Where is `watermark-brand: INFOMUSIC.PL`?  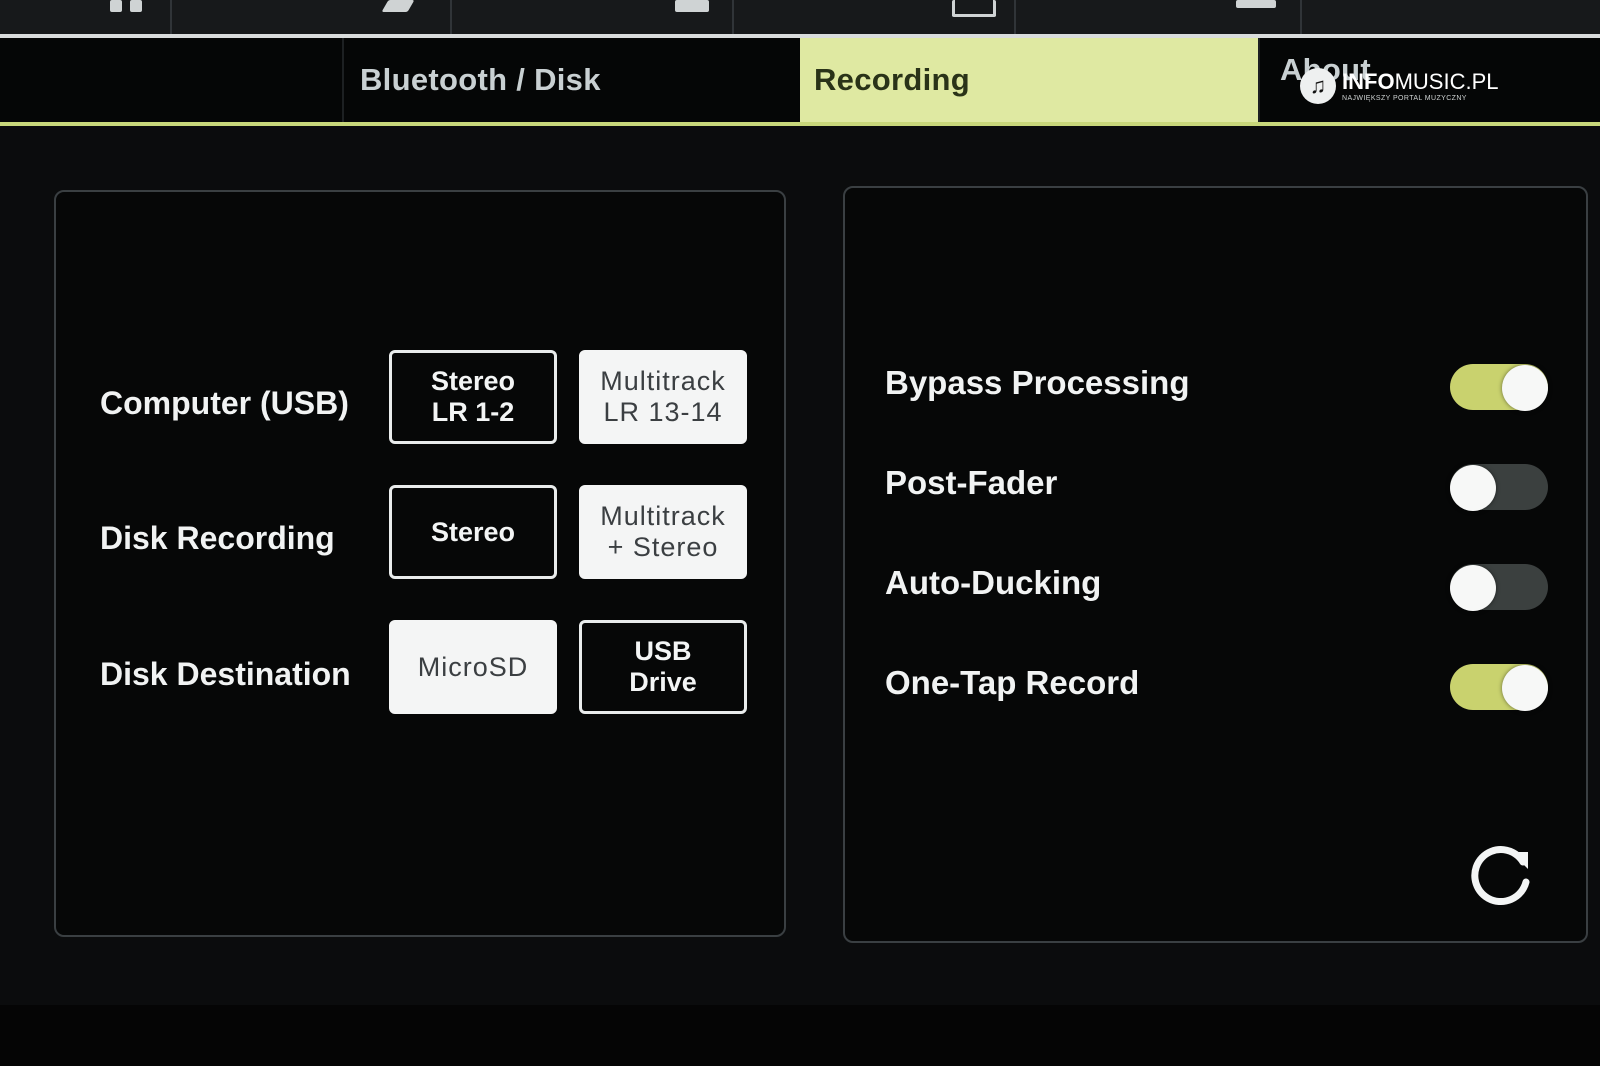 watermark-brand: INFOMUSIC.PL is located at coordinates (1420, 81).